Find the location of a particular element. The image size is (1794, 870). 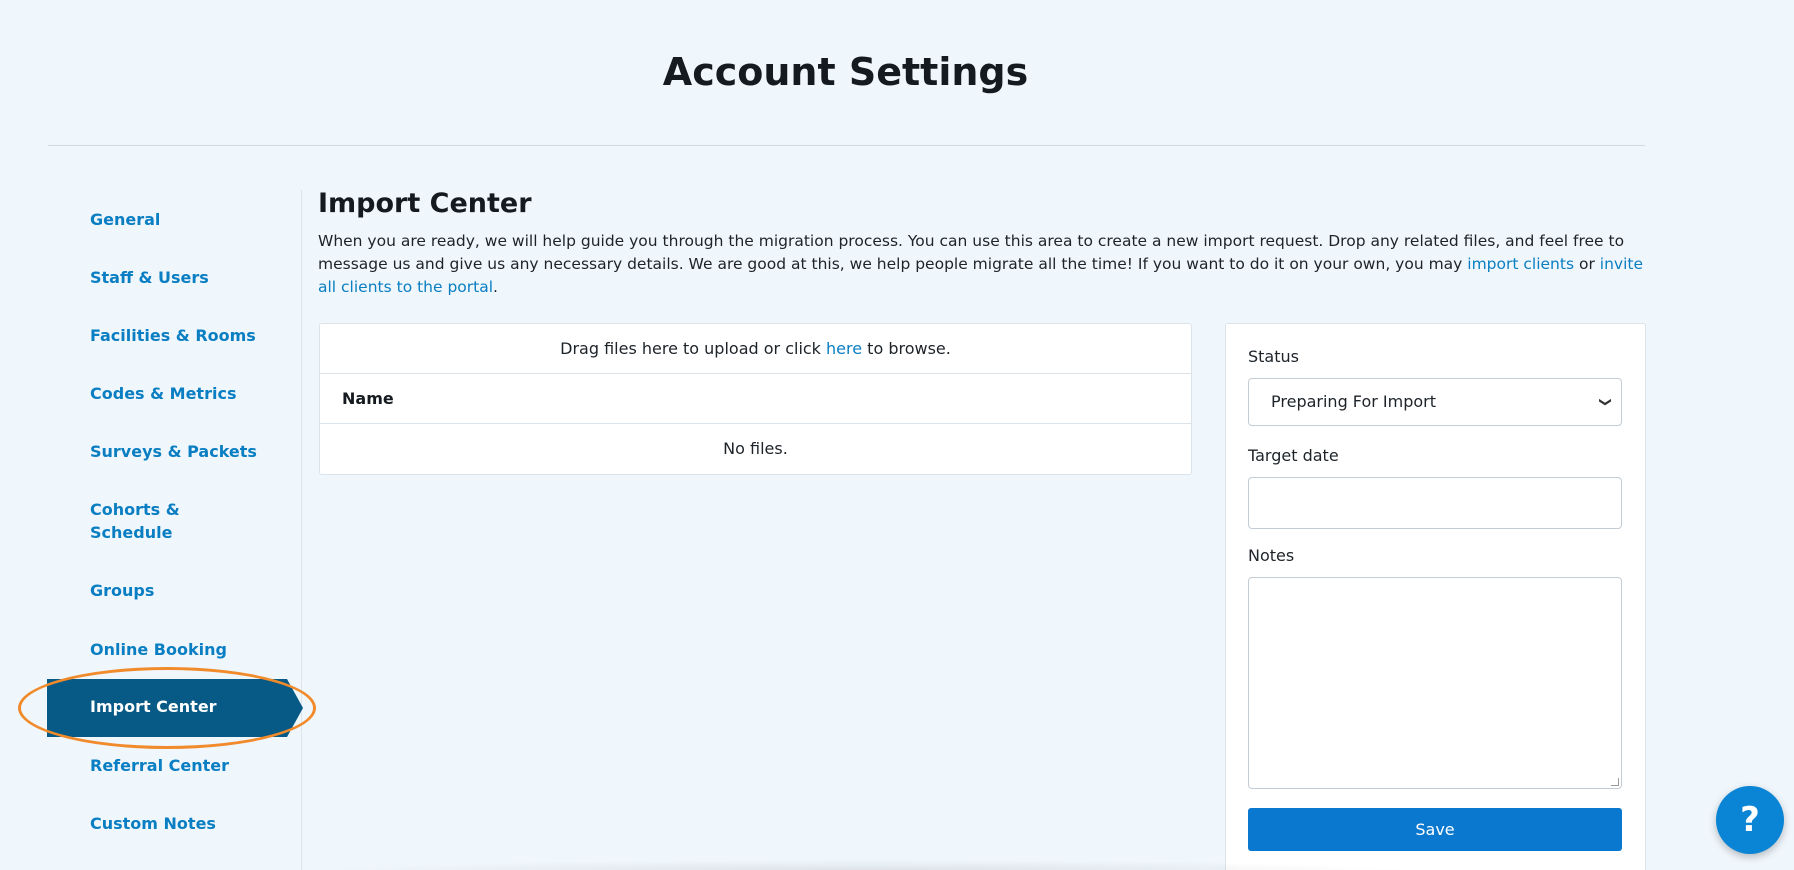

files-column-header: Name is located at coordinates (755, 399).